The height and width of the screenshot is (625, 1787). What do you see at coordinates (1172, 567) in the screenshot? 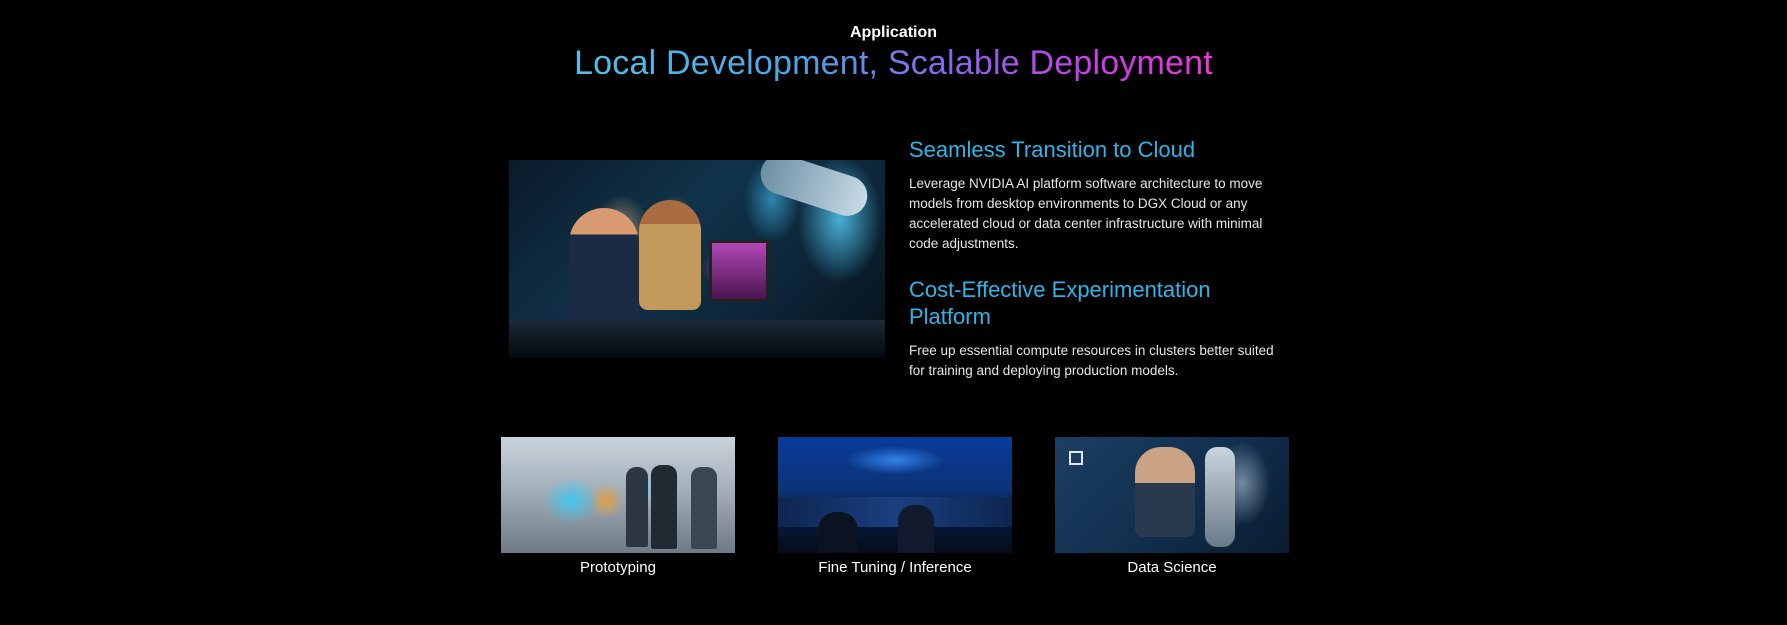
I see `card-label: Data Science` at bounding box center [1172, 567].